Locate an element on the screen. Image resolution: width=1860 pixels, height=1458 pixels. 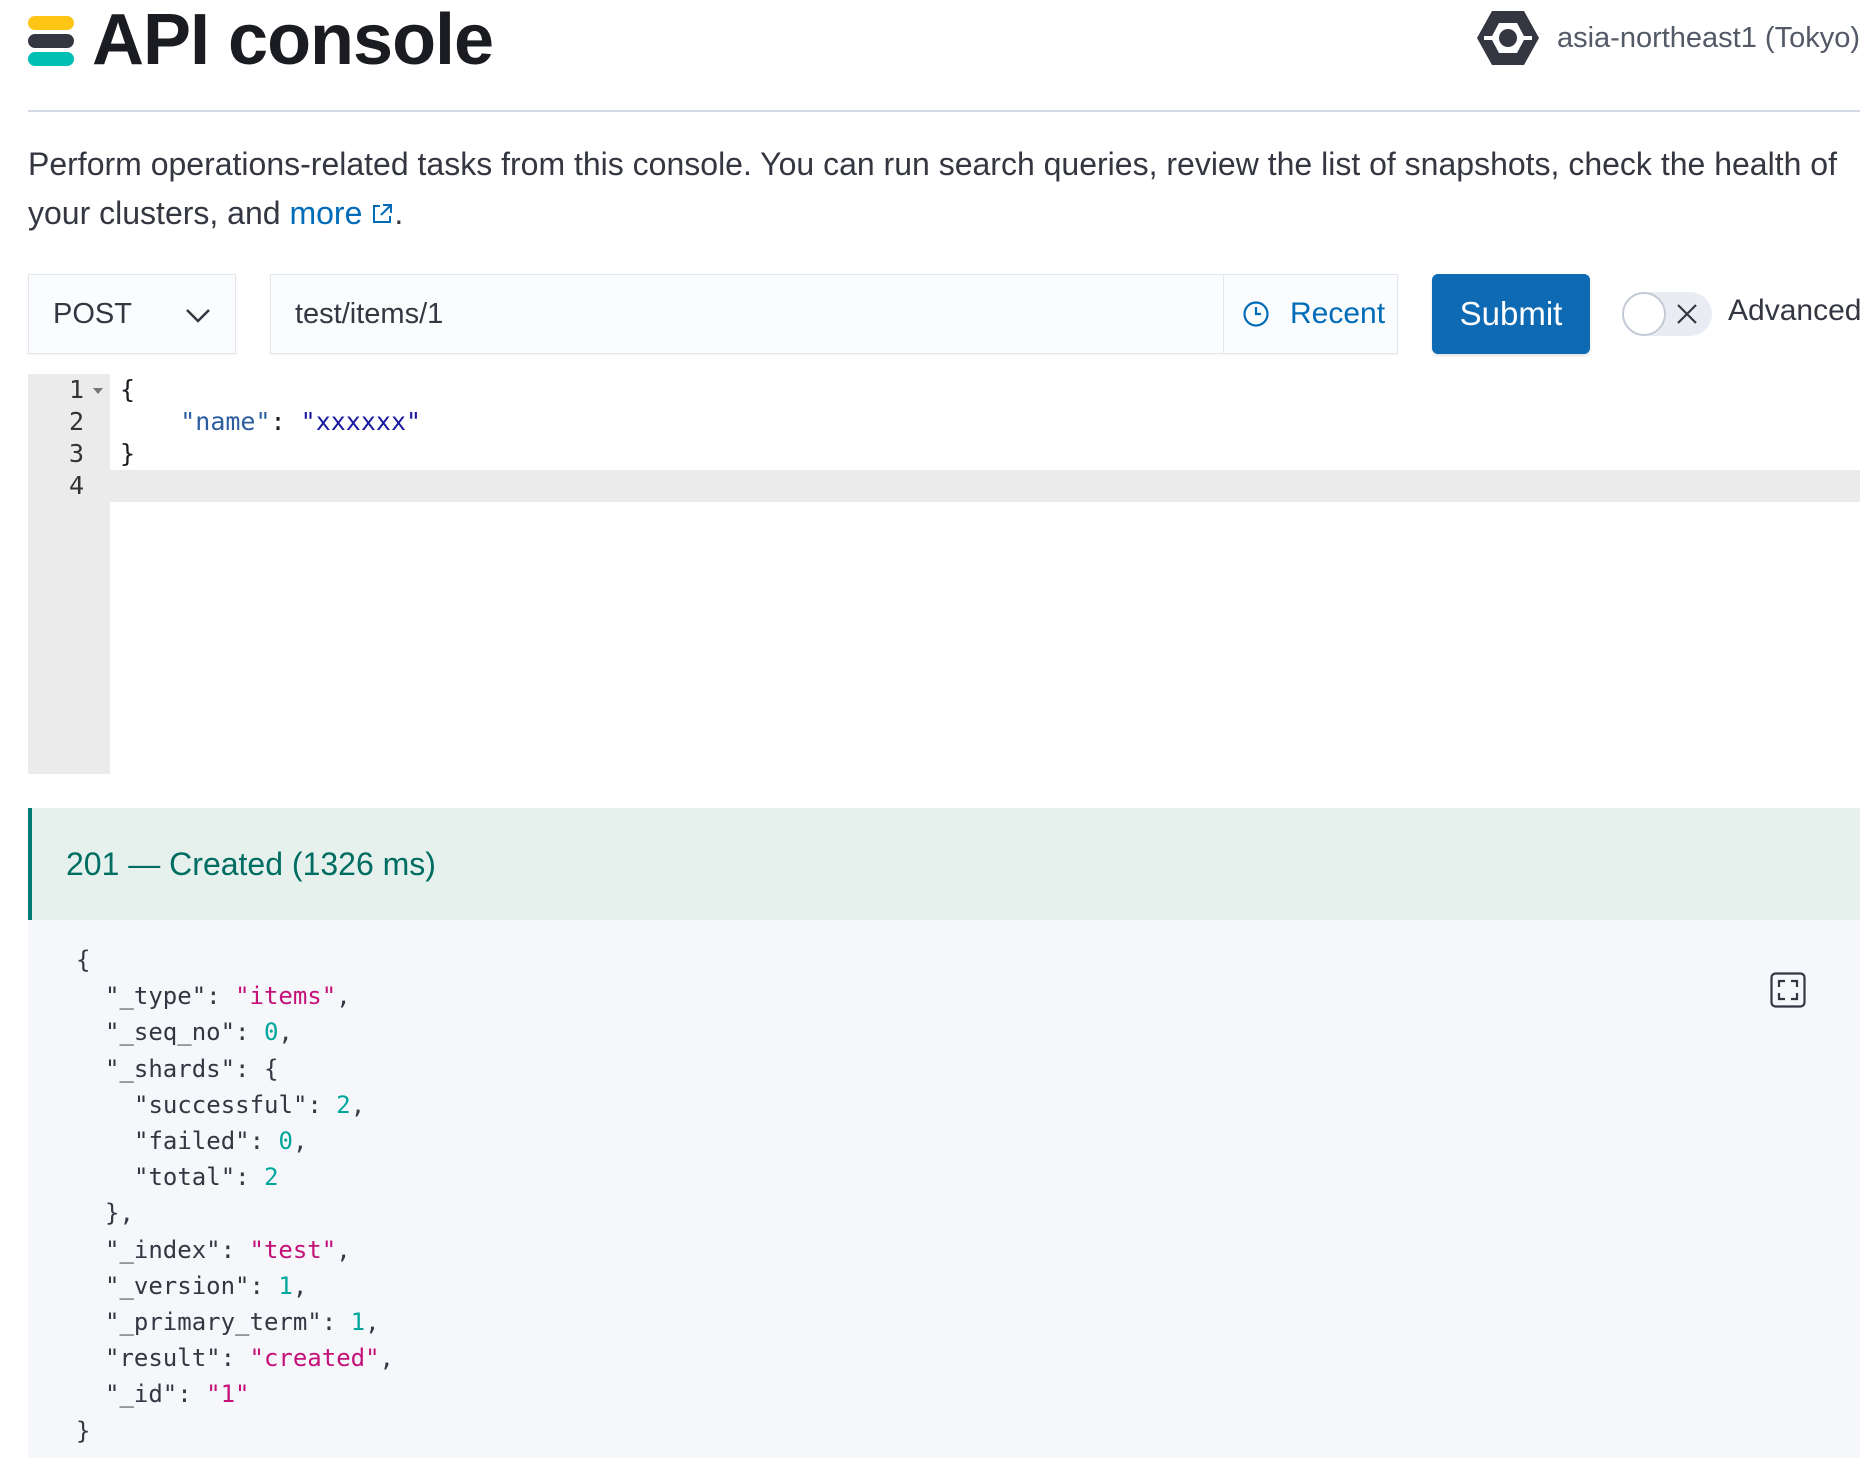
active-line-highlight is located at coordinates (944, 486).